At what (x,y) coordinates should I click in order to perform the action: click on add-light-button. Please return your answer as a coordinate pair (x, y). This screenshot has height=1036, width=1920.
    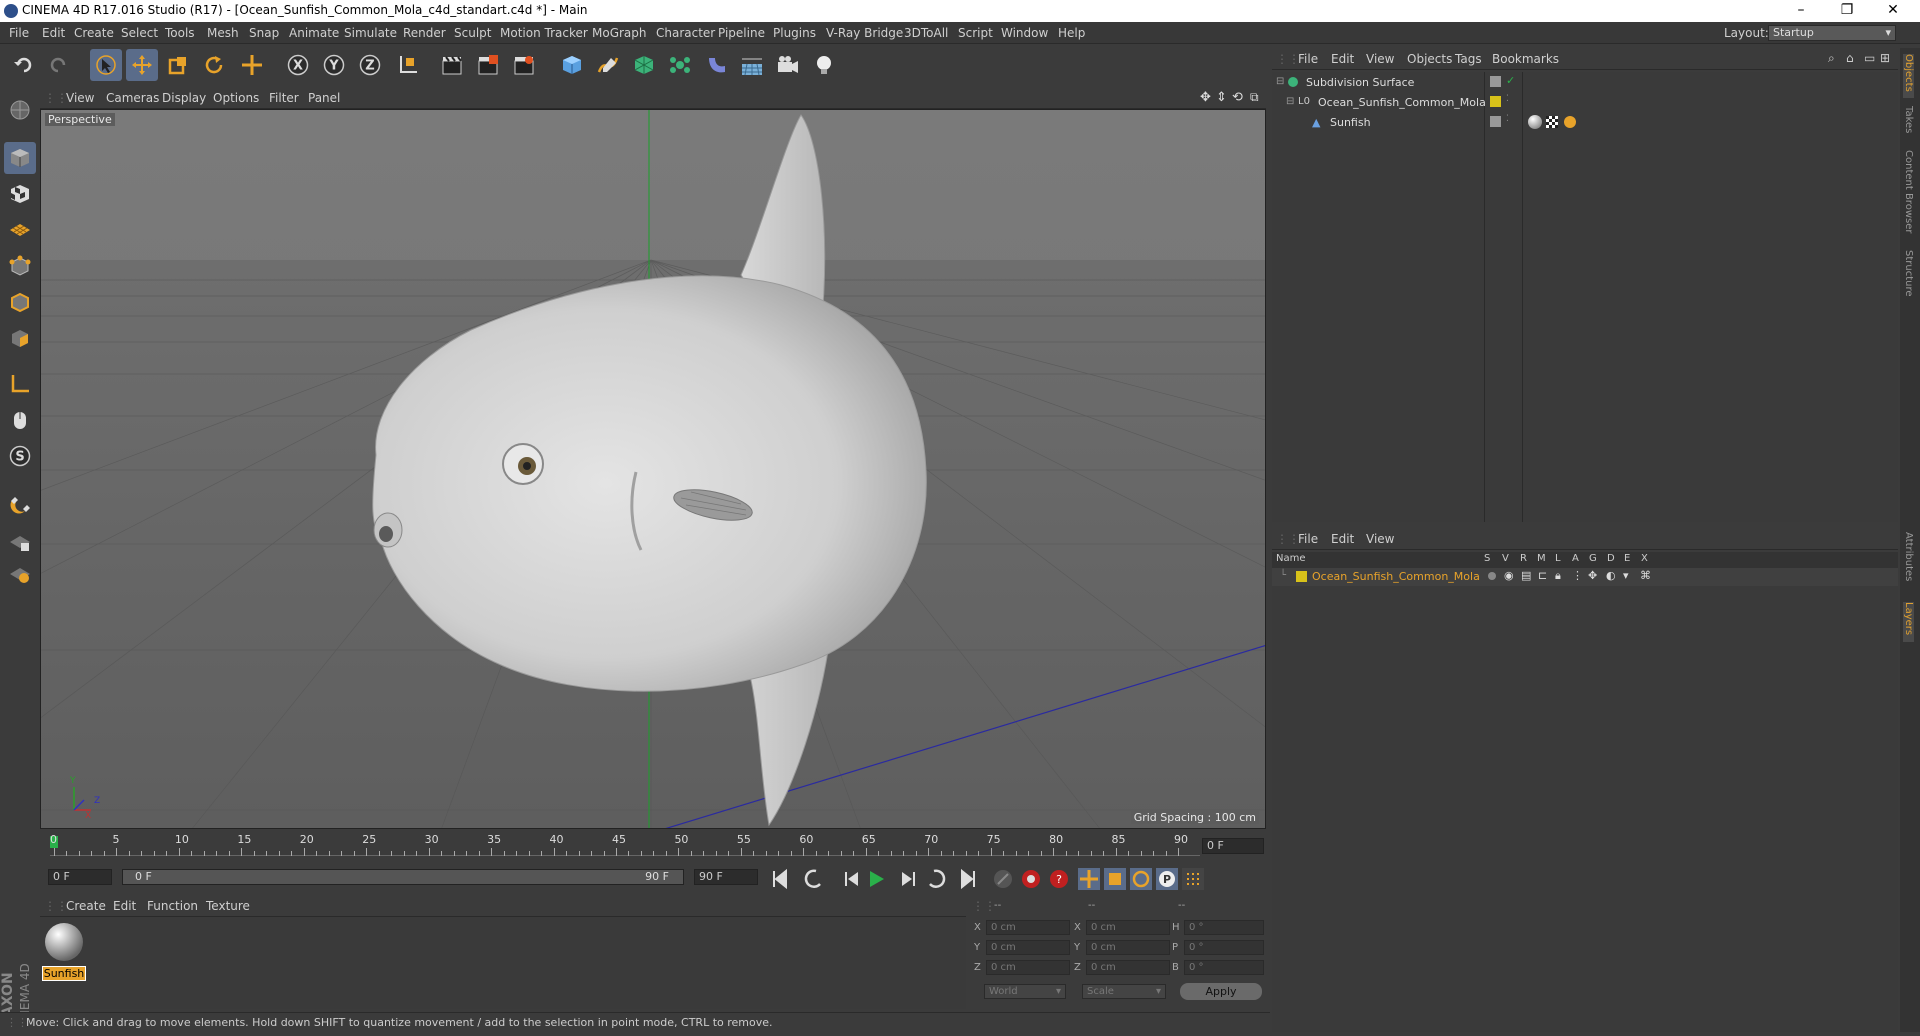
    Looking at the image, I should click on (824, 65).